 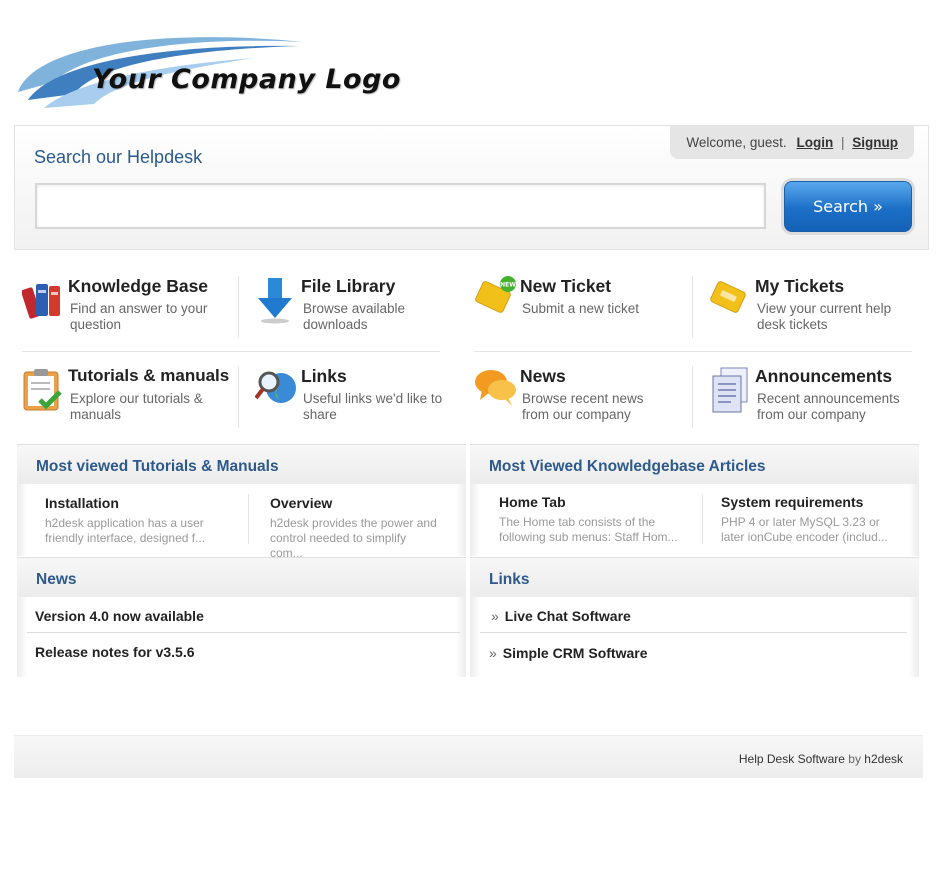 I want to click on link-item: » Live Chat Software, so click(x=561, y=616).